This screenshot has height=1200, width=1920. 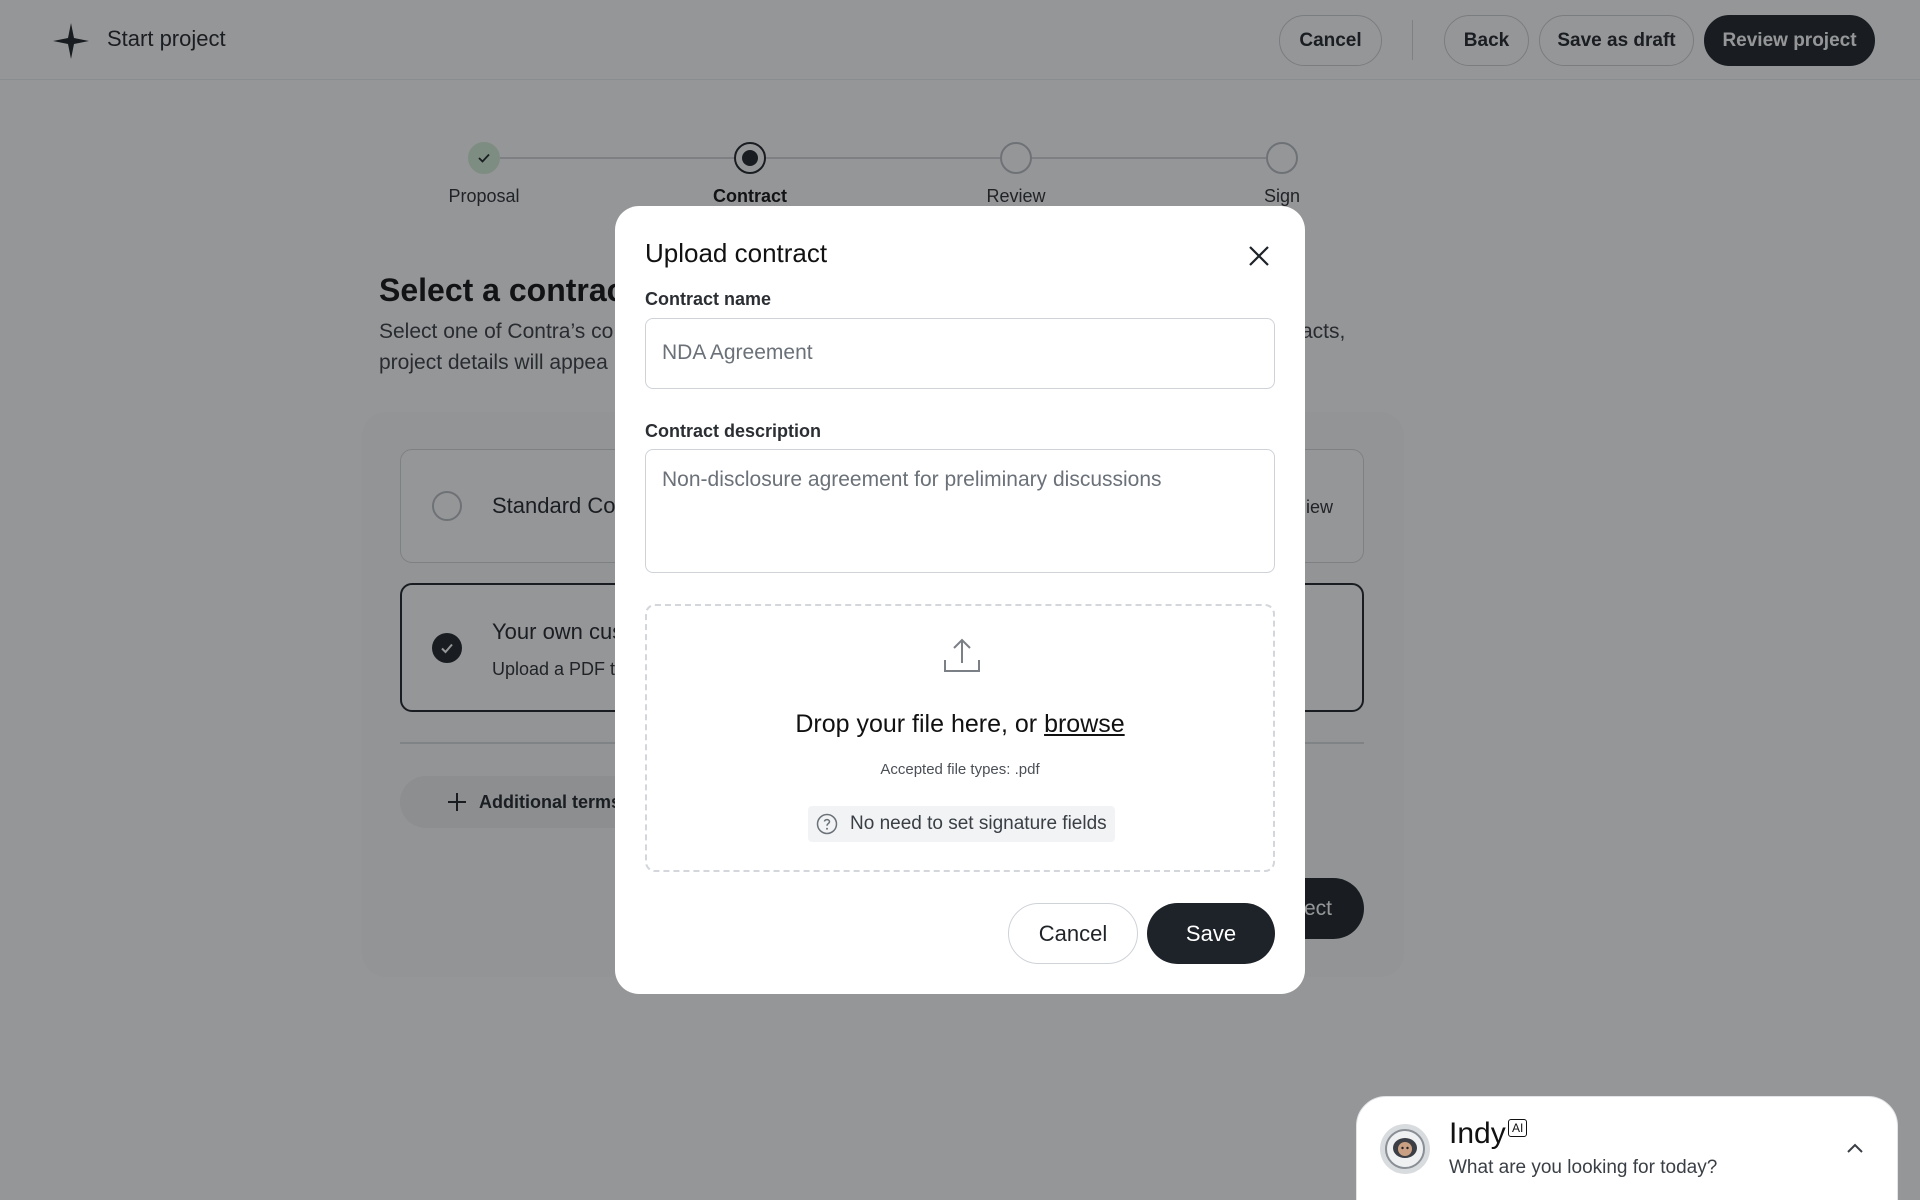 What do you see at coordinates (708, 299) in the screenshot?
I see `contract-name-label: Contract name` at bounding box center [708, 299].